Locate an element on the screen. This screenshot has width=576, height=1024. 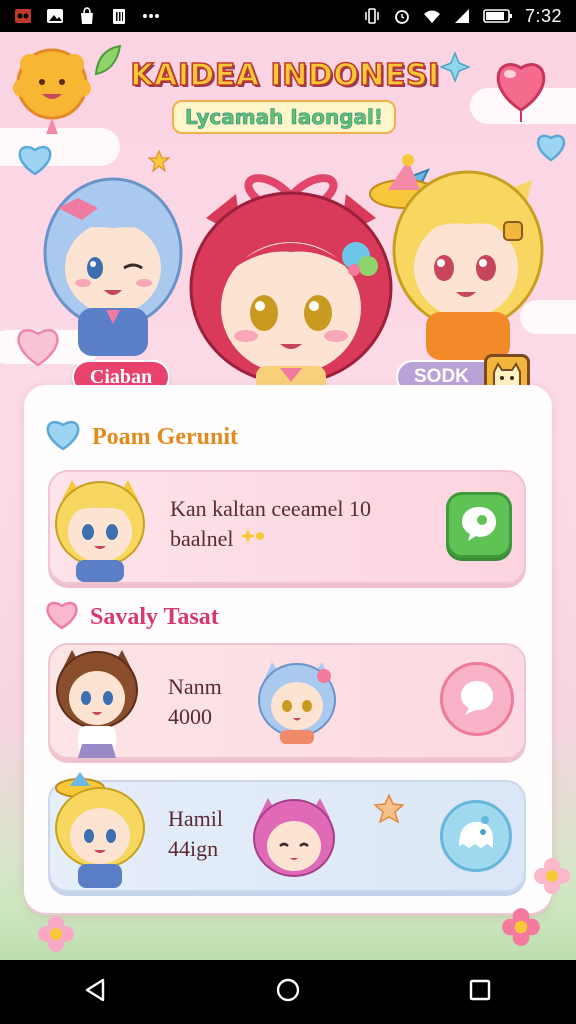
home-button is located at coordinates (288, 992).